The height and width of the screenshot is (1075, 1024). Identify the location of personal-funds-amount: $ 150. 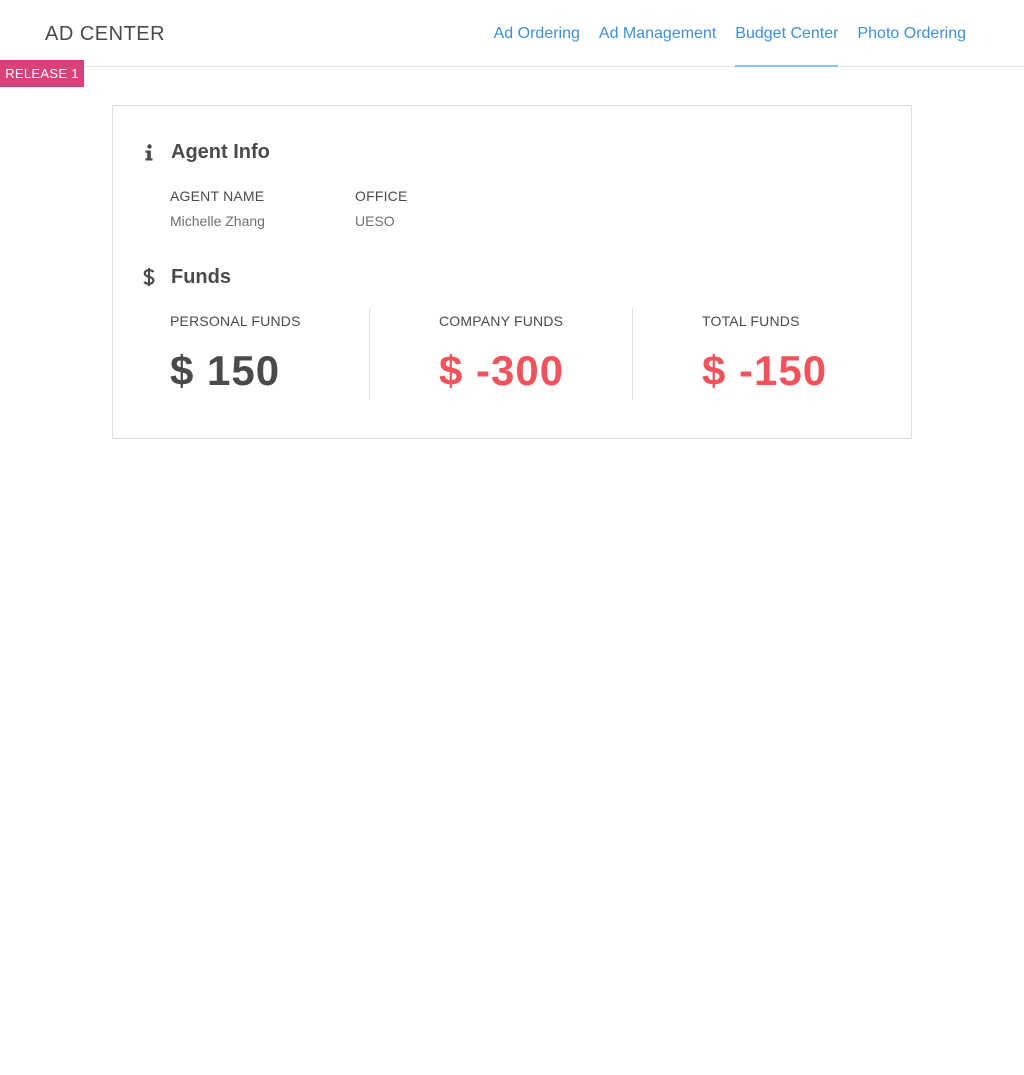
(225, 370).